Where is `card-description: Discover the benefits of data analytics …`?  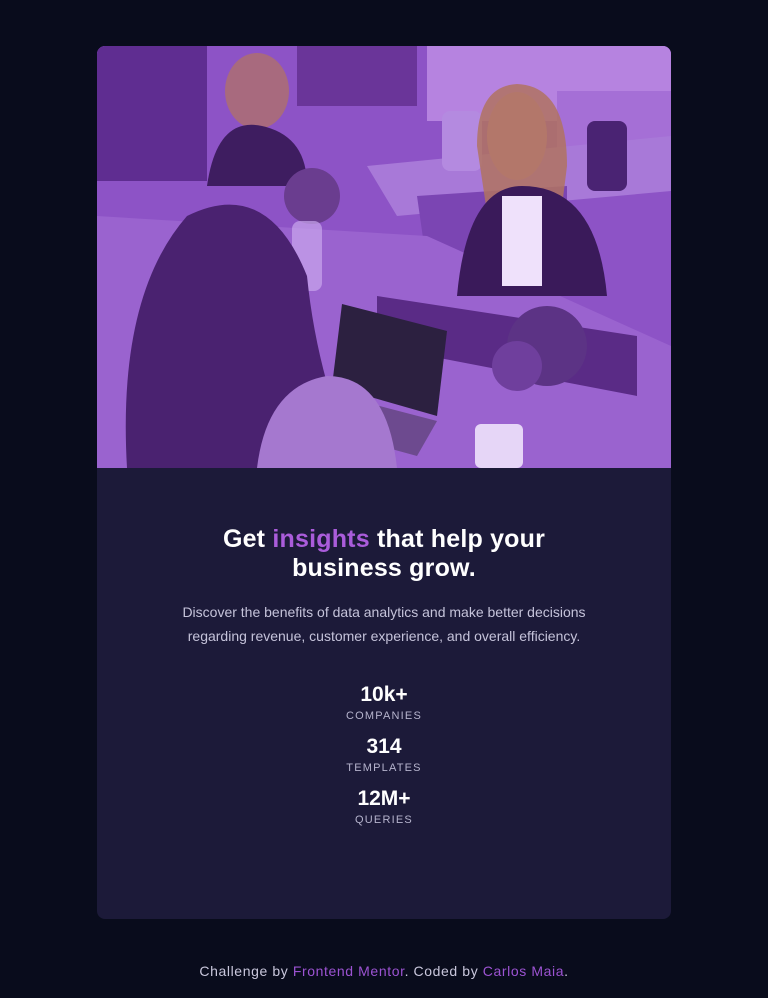
card-description: Discover the benefits of data analytics … is located at coordinates (384, 624).